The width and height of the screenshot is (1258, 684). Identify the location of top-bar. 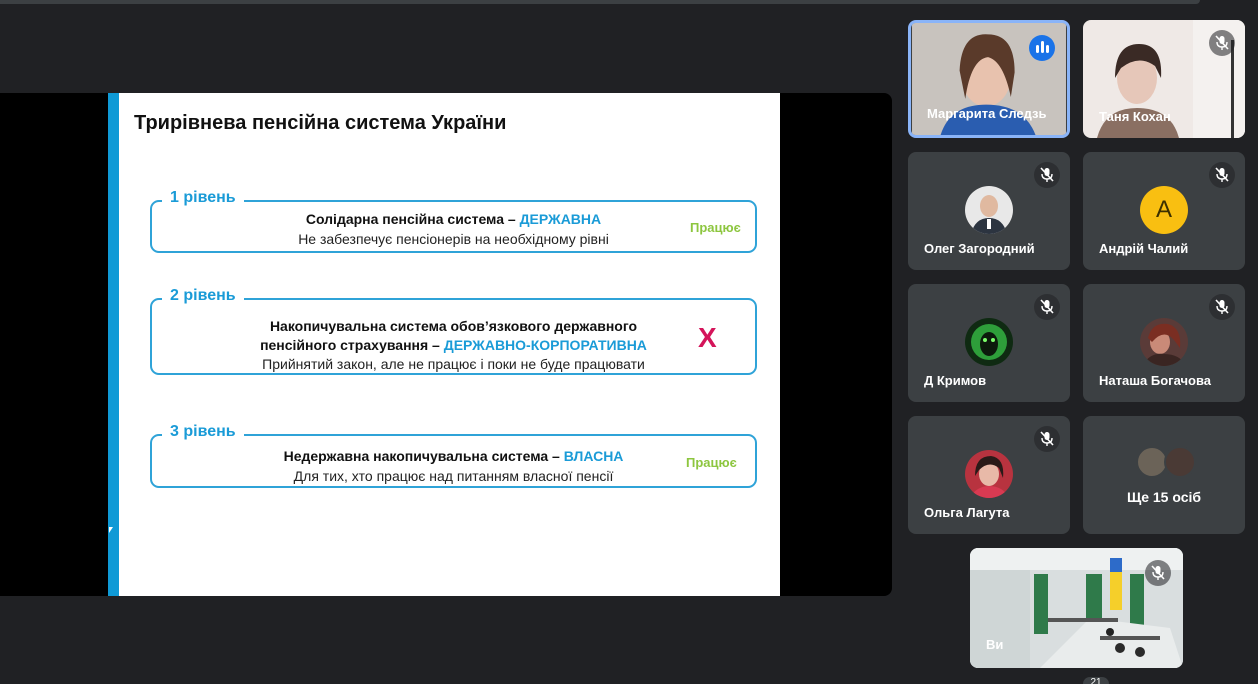
(600, 2).